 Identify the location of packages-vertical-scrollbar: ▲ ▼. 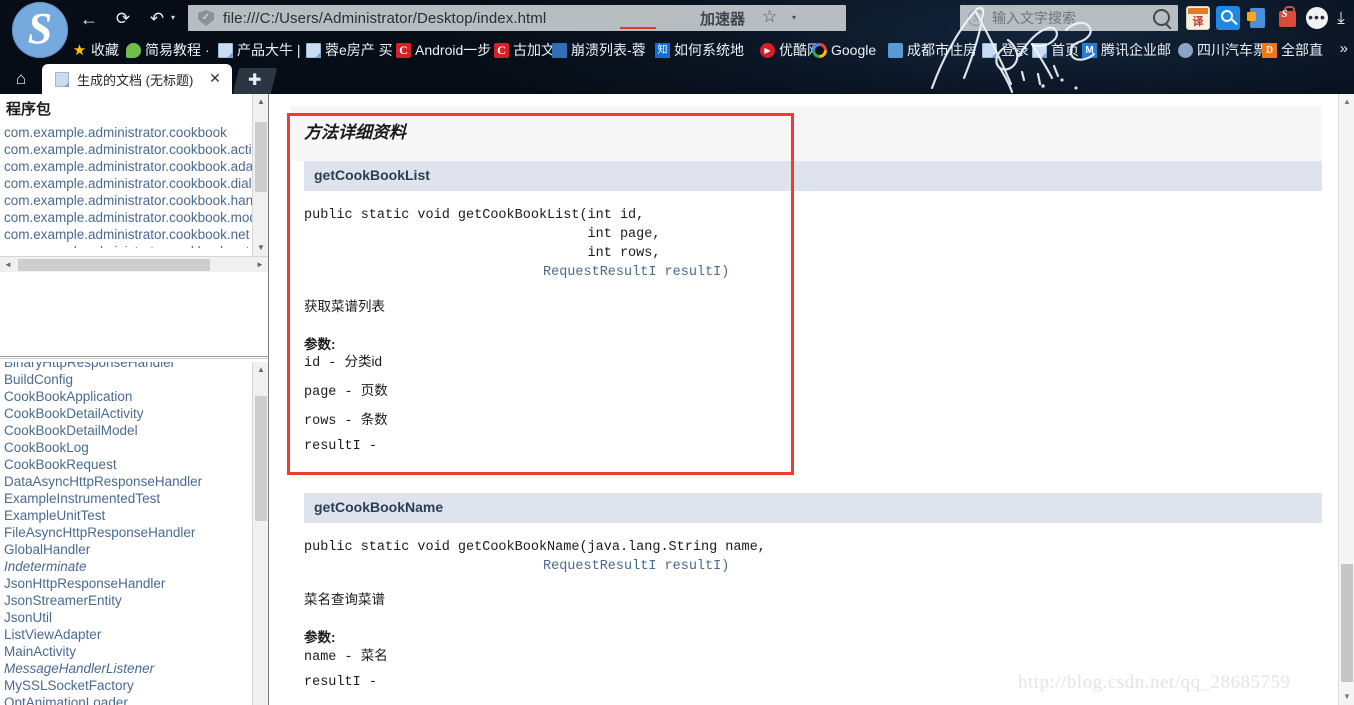
(260, 175).